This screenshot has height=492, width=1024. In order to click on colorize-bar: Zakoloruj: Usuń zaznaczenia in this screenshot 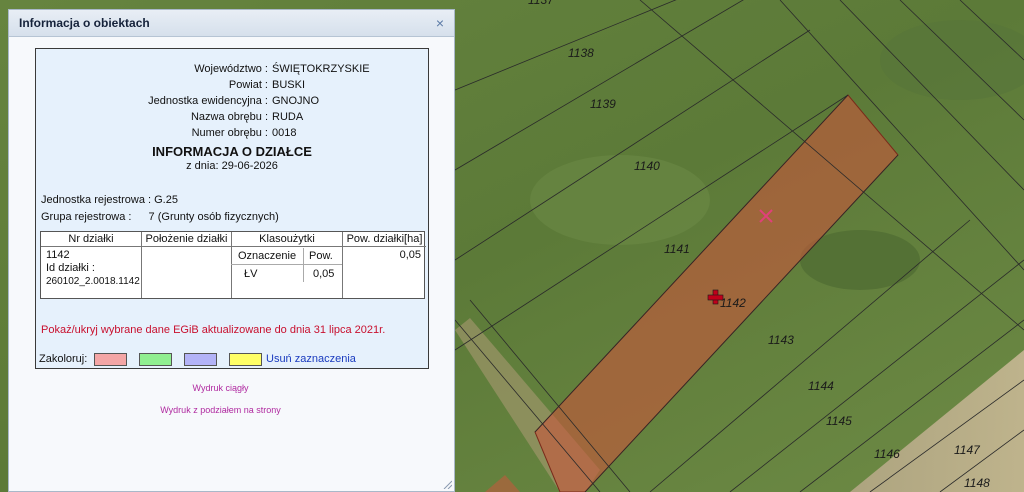, I will do `click(232, 360)`.